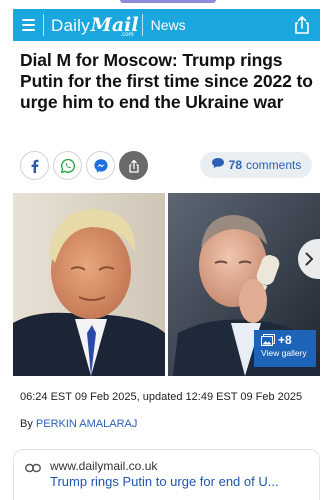 The width and height of the screenshot is (333, 500). Describe the element at coordinates (86, 424) in the screenshot. I see `author-link: PERKIN AMALARAJ` at that location.